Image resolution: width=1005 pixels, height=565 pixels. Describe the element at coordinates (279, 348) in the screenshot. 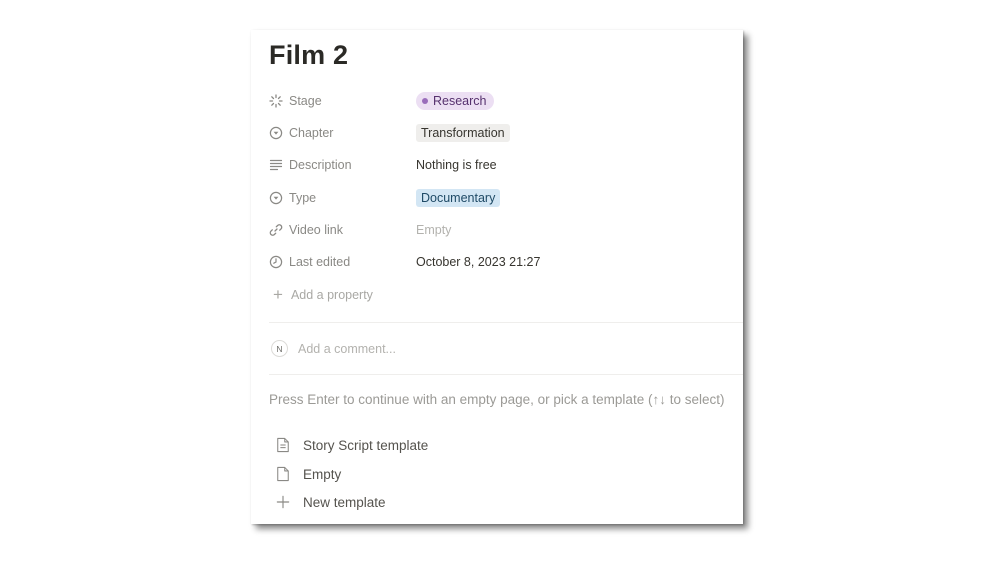

I see `avatar: N` at that location.